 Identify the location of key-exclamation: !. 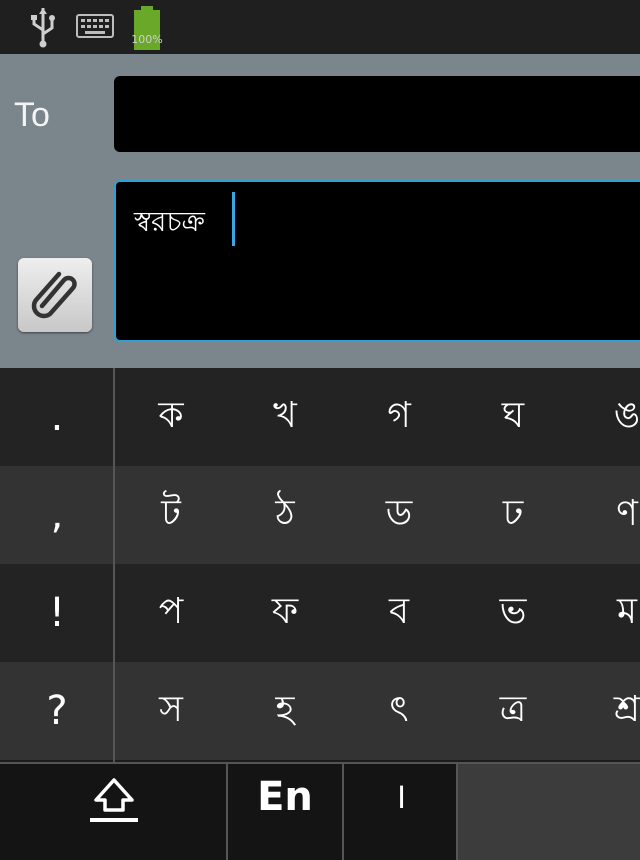
(57, 613).